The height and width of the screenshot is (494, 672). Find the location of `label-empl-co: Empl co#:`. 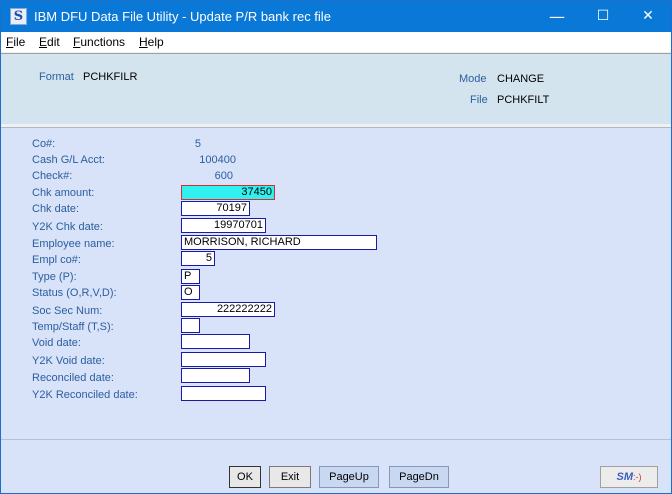

label-empl-co: Empl co#: is located at coordinates (56, 260).